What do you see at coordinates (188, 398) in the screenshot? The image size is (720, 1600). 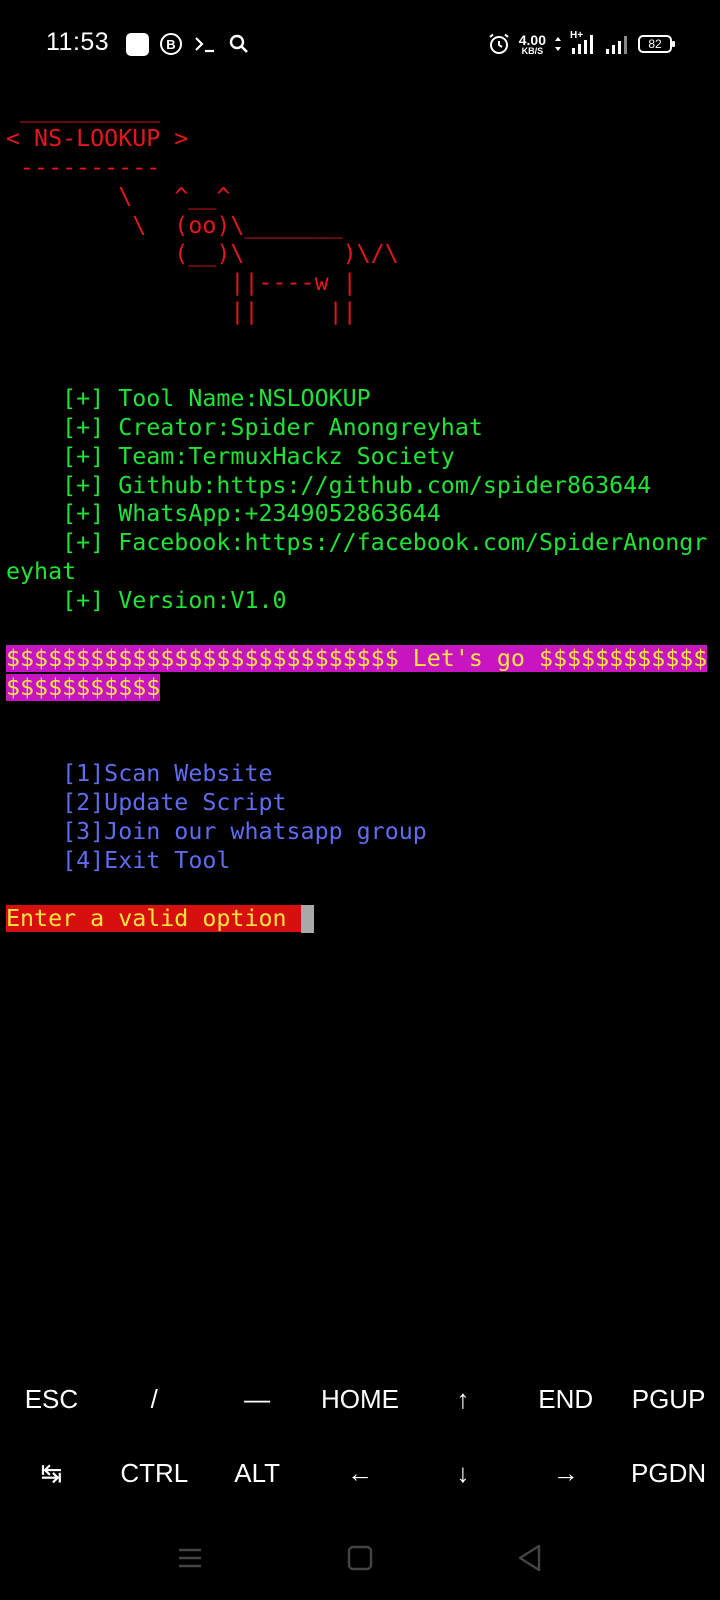 I see `info-tool-name: [+] Tool Name:NSLOOKUP` at bounding box center [188, 398].